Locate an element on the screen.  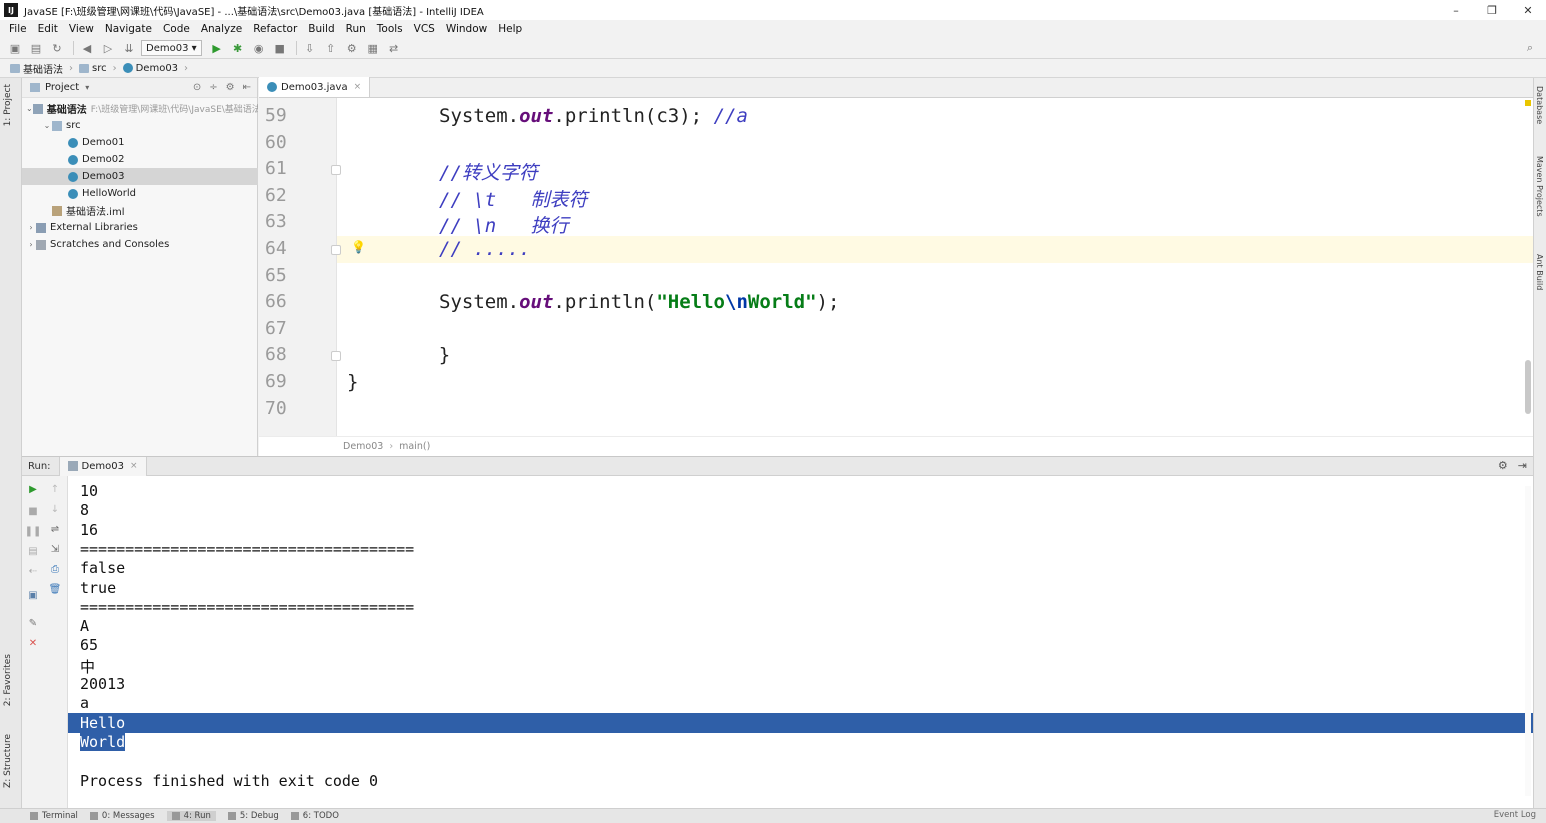
chevron-down-icon: ▾ is located at coordinates (87, 87).